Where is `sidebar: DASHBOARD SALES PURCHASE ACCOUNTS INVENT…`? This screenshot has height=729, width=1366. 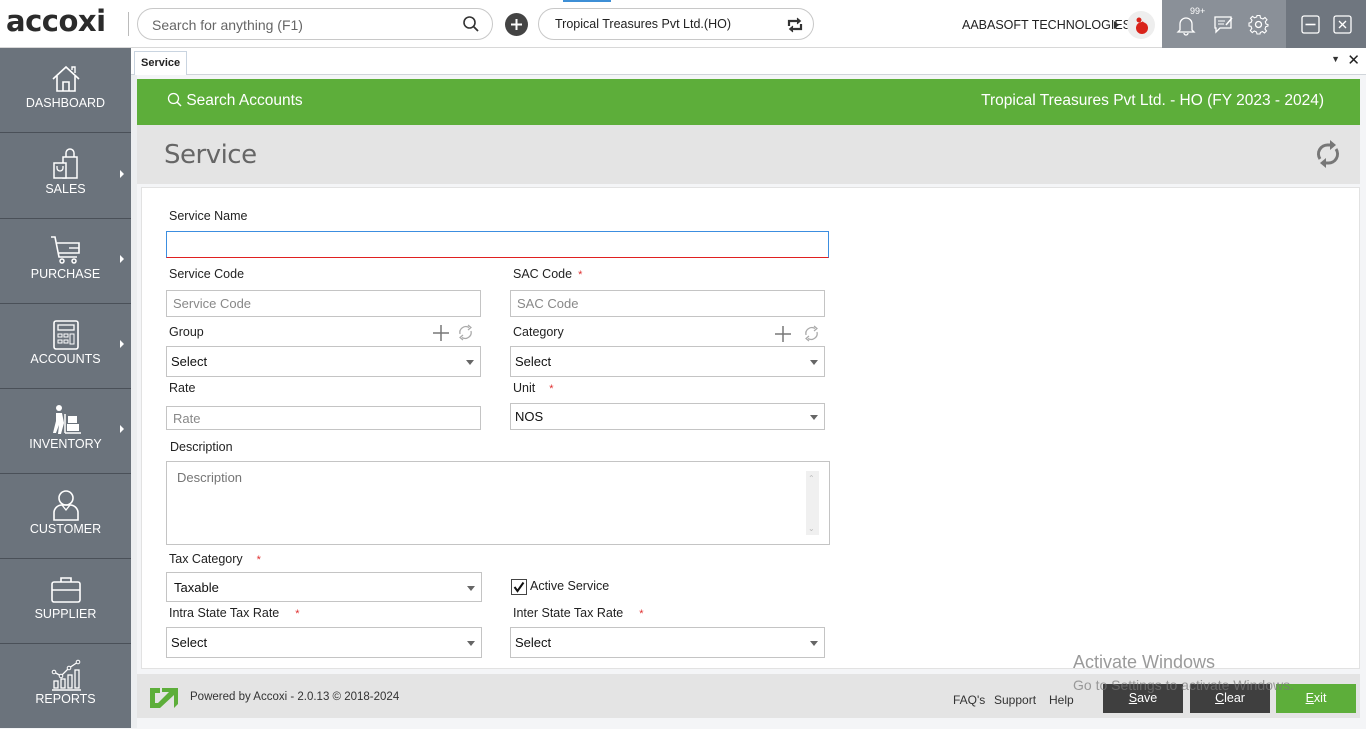
sidebar: DASHBOARD SALES PURCHASE ACCOUNTS INVENT… is located at coordinates (65, 388).